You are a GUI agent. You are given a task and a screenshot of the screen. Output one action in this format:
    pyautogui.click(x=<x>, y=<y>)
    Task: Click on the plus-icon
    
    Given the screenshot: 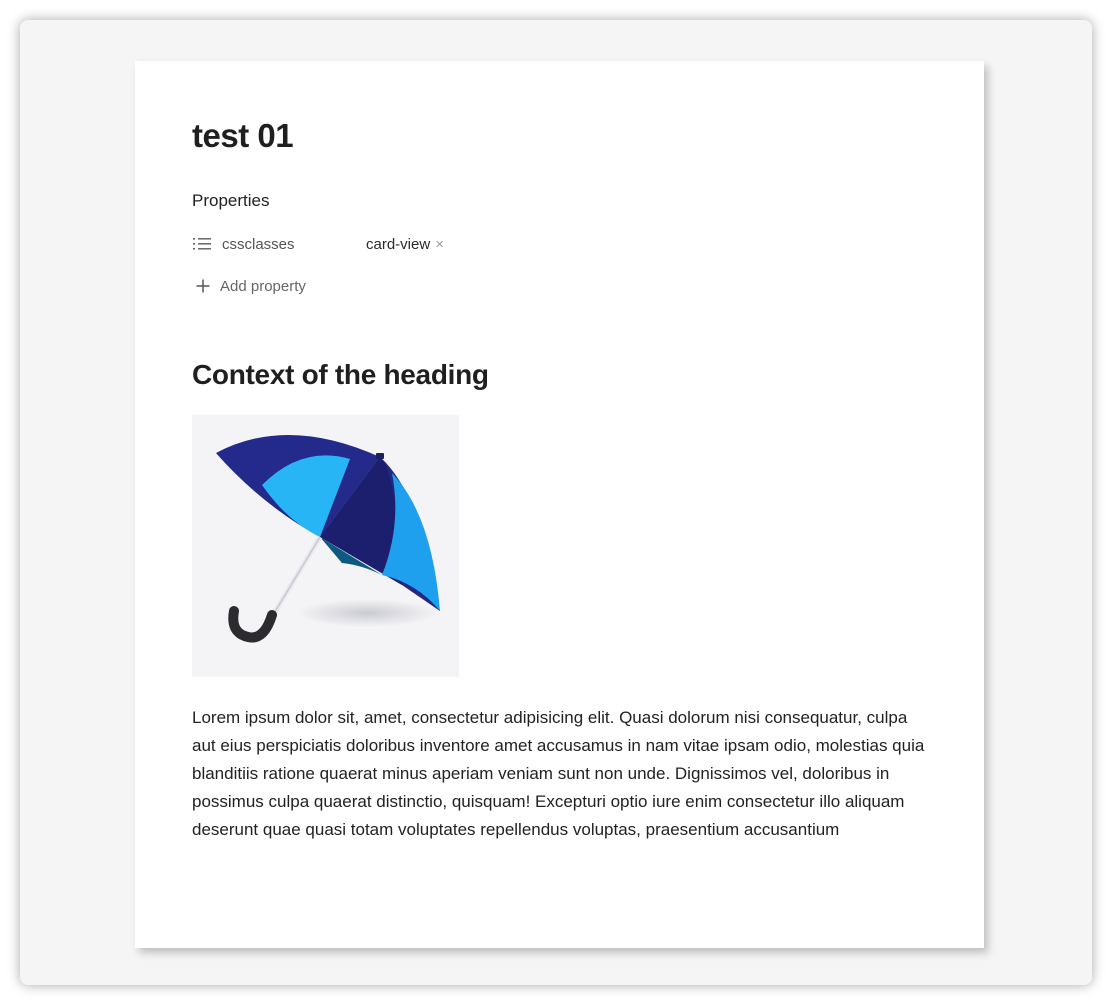 What is the action you would take?
    pyautogui.click(x=203, y=286)
    